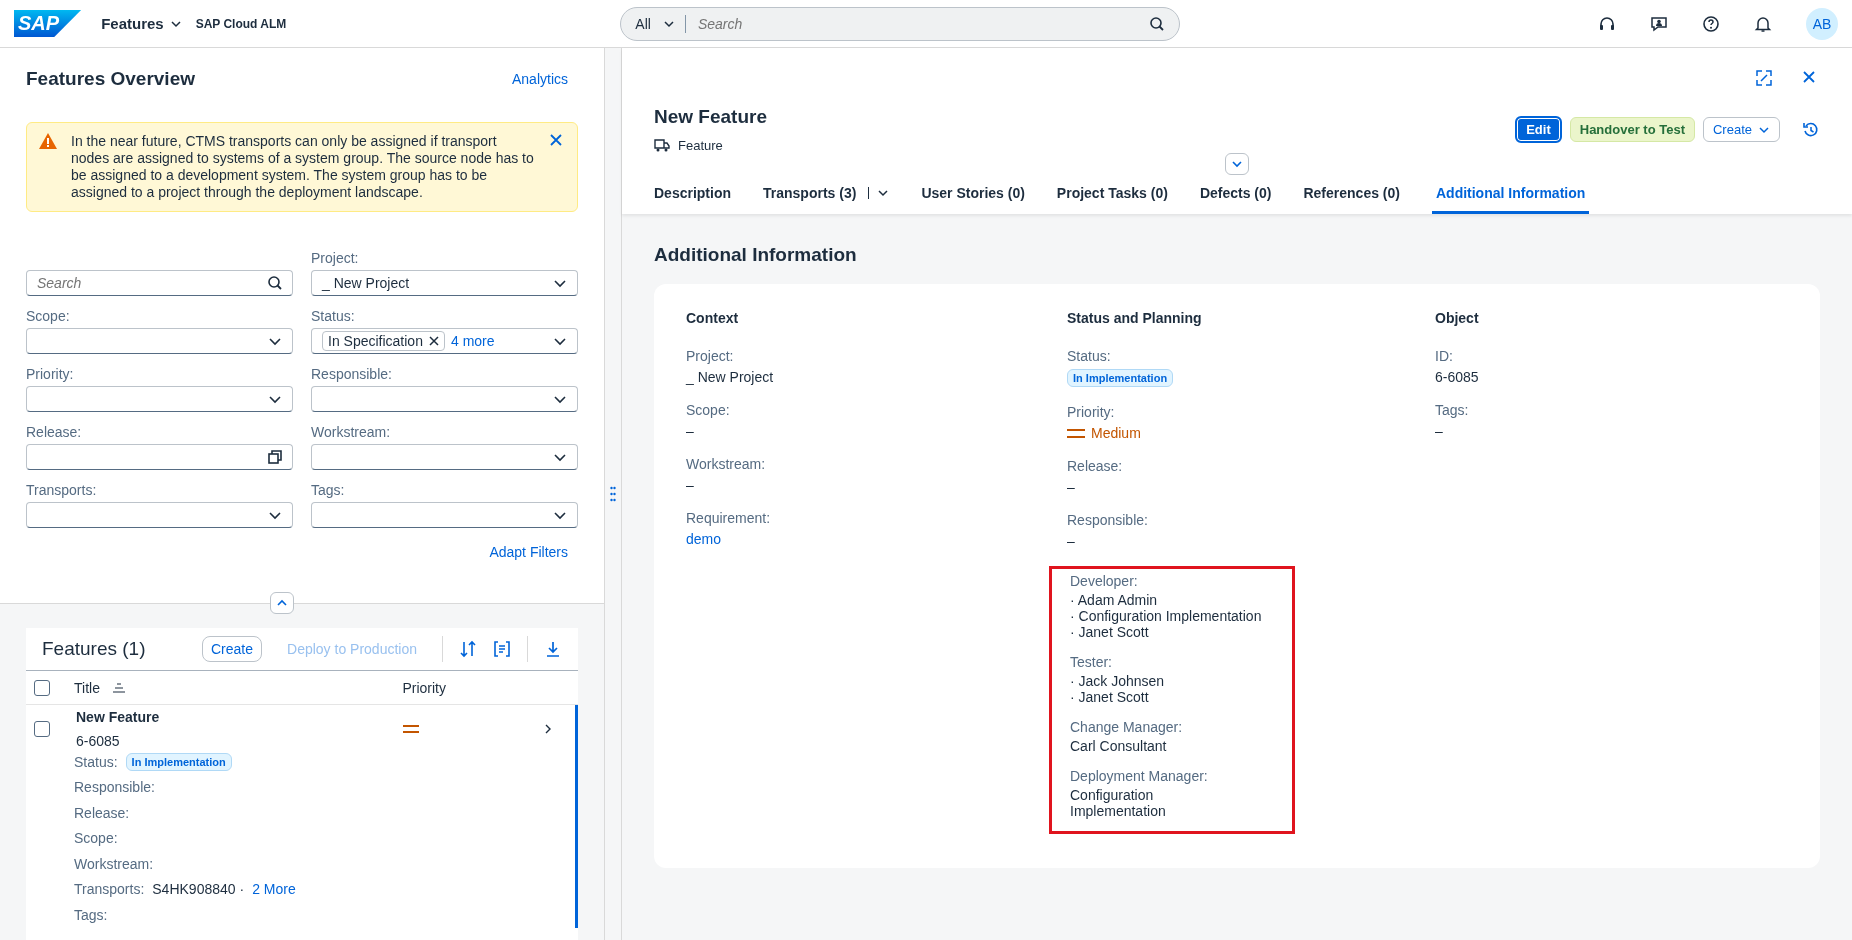 The width and height of the screenshot is (1852, 940). What do you see at coordinates (1741, 129) in the screenshot?
I see `action-button: Create` at bounding box center [1741, 129].